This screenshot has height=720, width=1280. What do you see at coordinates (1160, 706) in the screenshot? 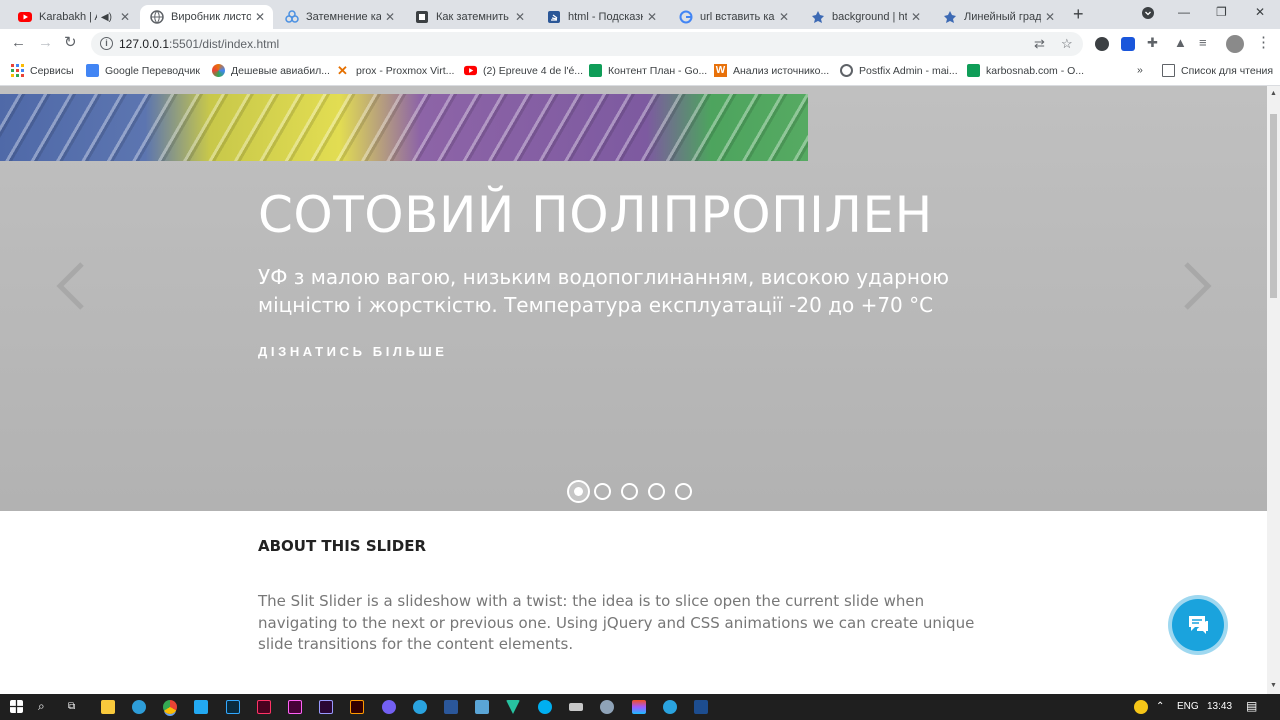
I see `tray-chevron-icon: ⌃` at bounding box center [1160, 706].